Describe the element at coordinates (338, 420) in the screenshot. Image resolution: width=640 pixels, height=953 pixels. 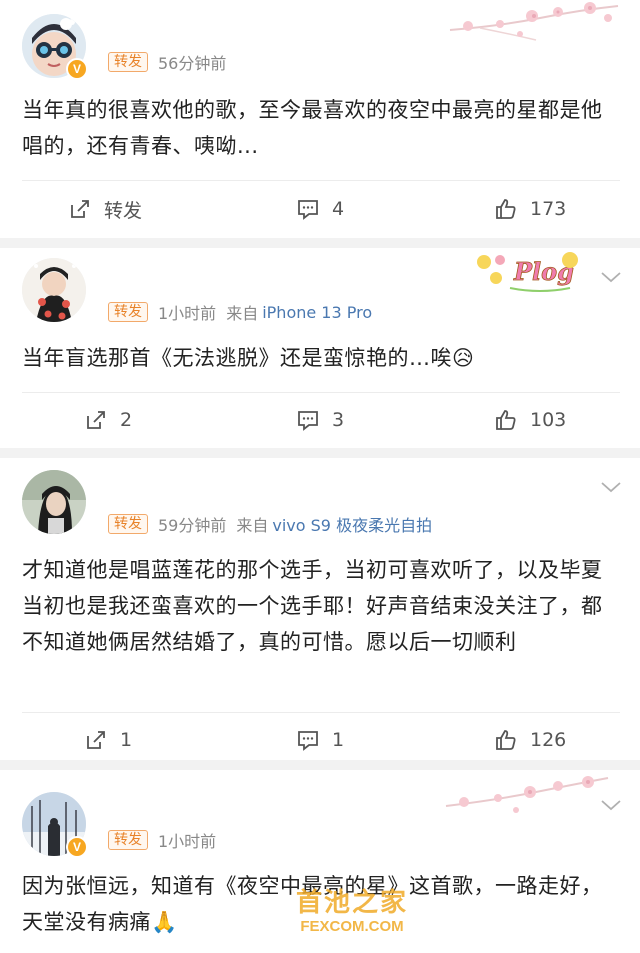
I see `comment-count: 3` at that location.